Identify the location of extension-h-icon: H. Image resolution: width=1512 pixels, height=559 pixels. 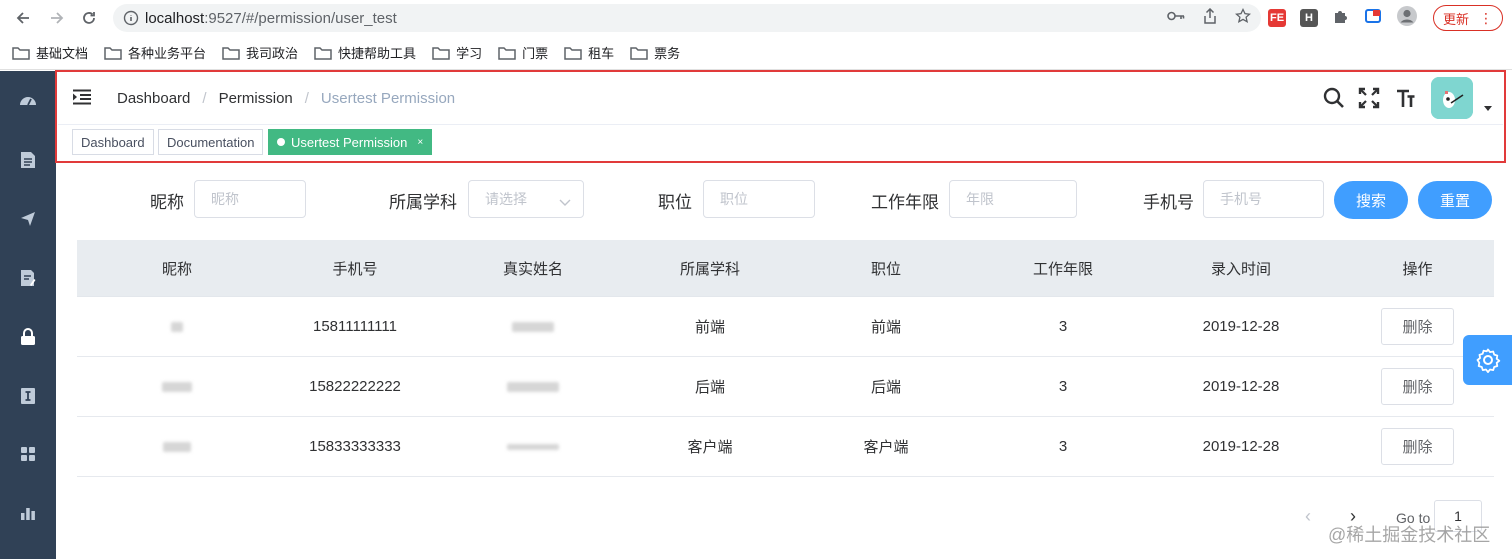
(1309, 18).